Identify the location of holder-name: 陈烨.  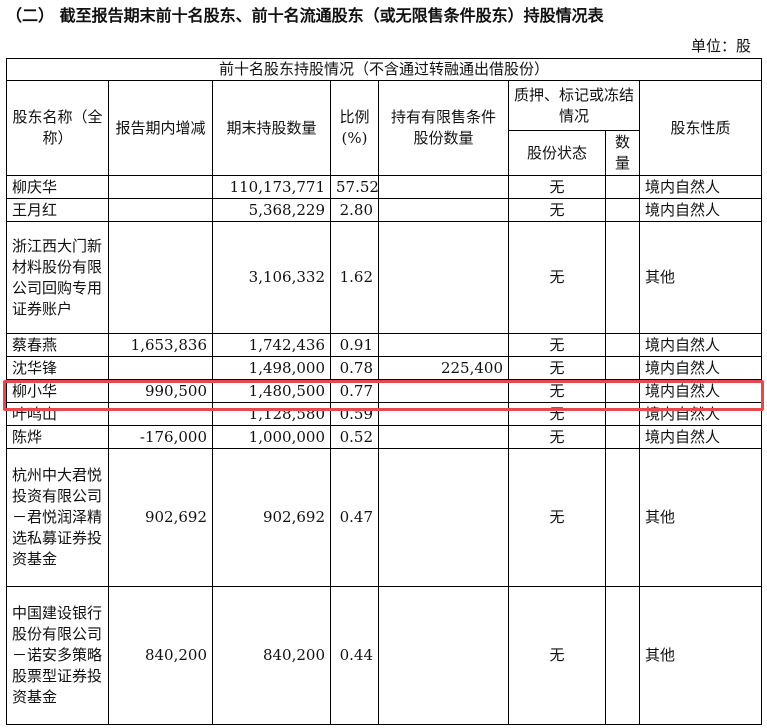
(57, 437).